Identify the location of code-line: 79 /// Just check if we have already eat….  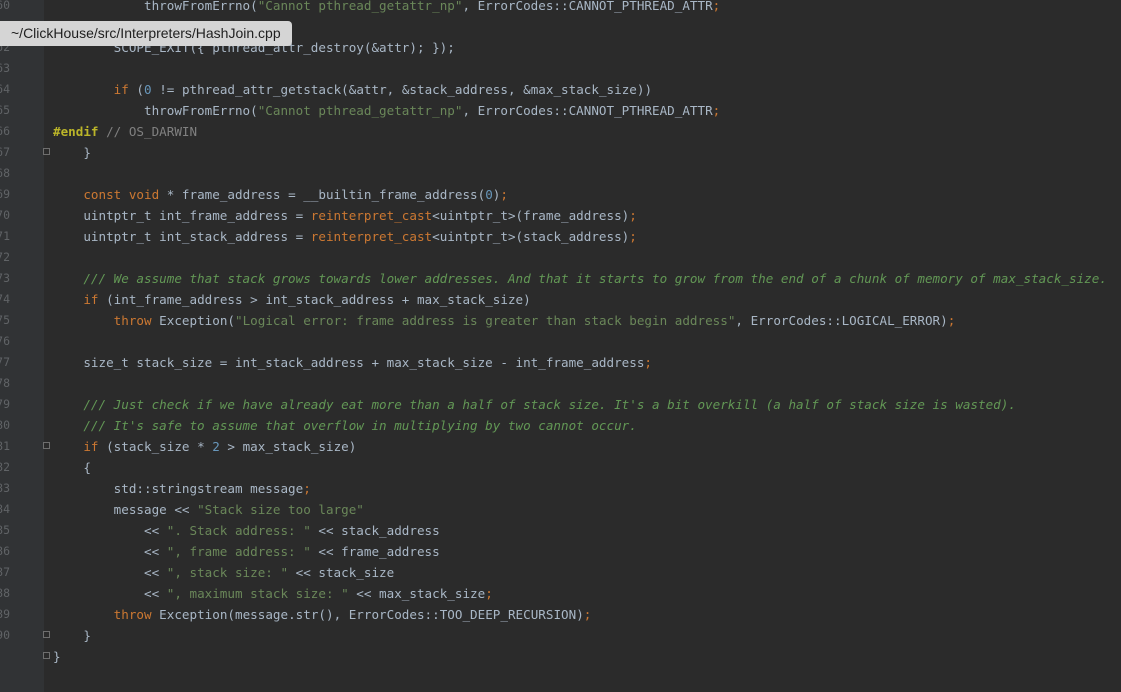
(560, 404).